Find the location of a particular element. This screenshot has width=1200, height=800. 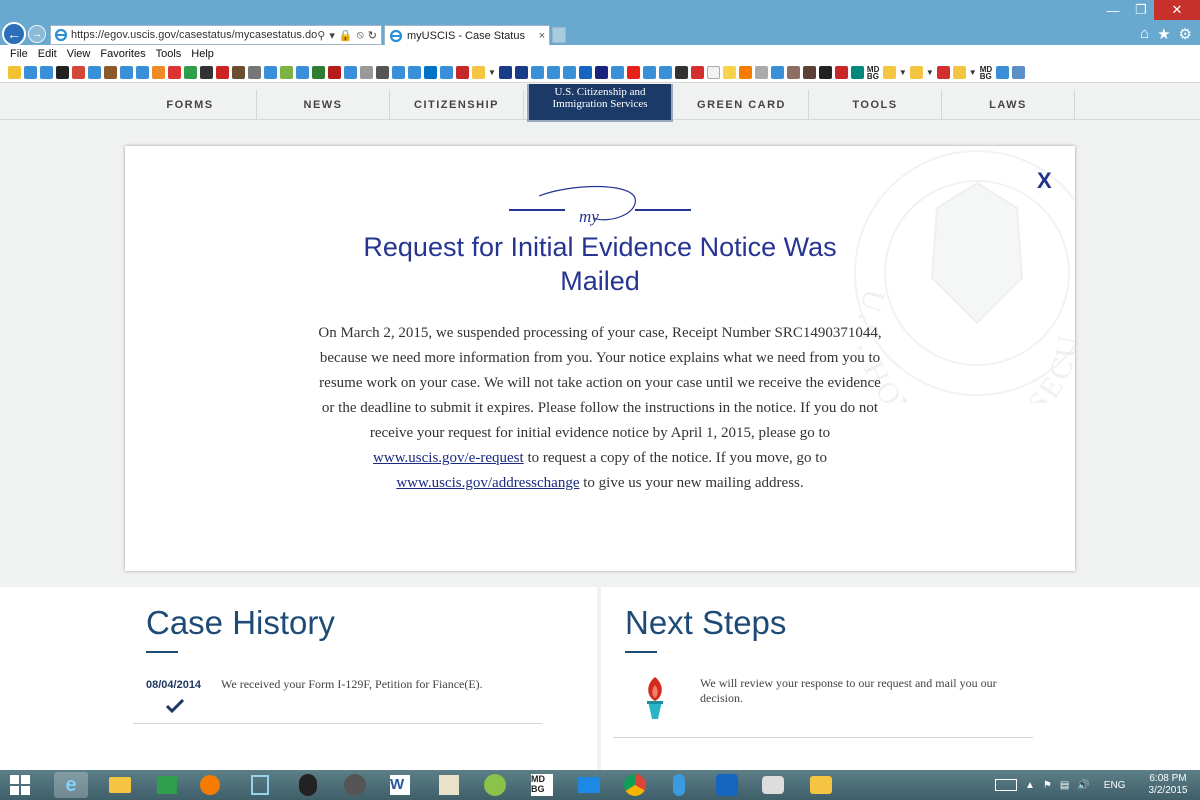

taskbar-store-icon is located at coordinates (167, 785).